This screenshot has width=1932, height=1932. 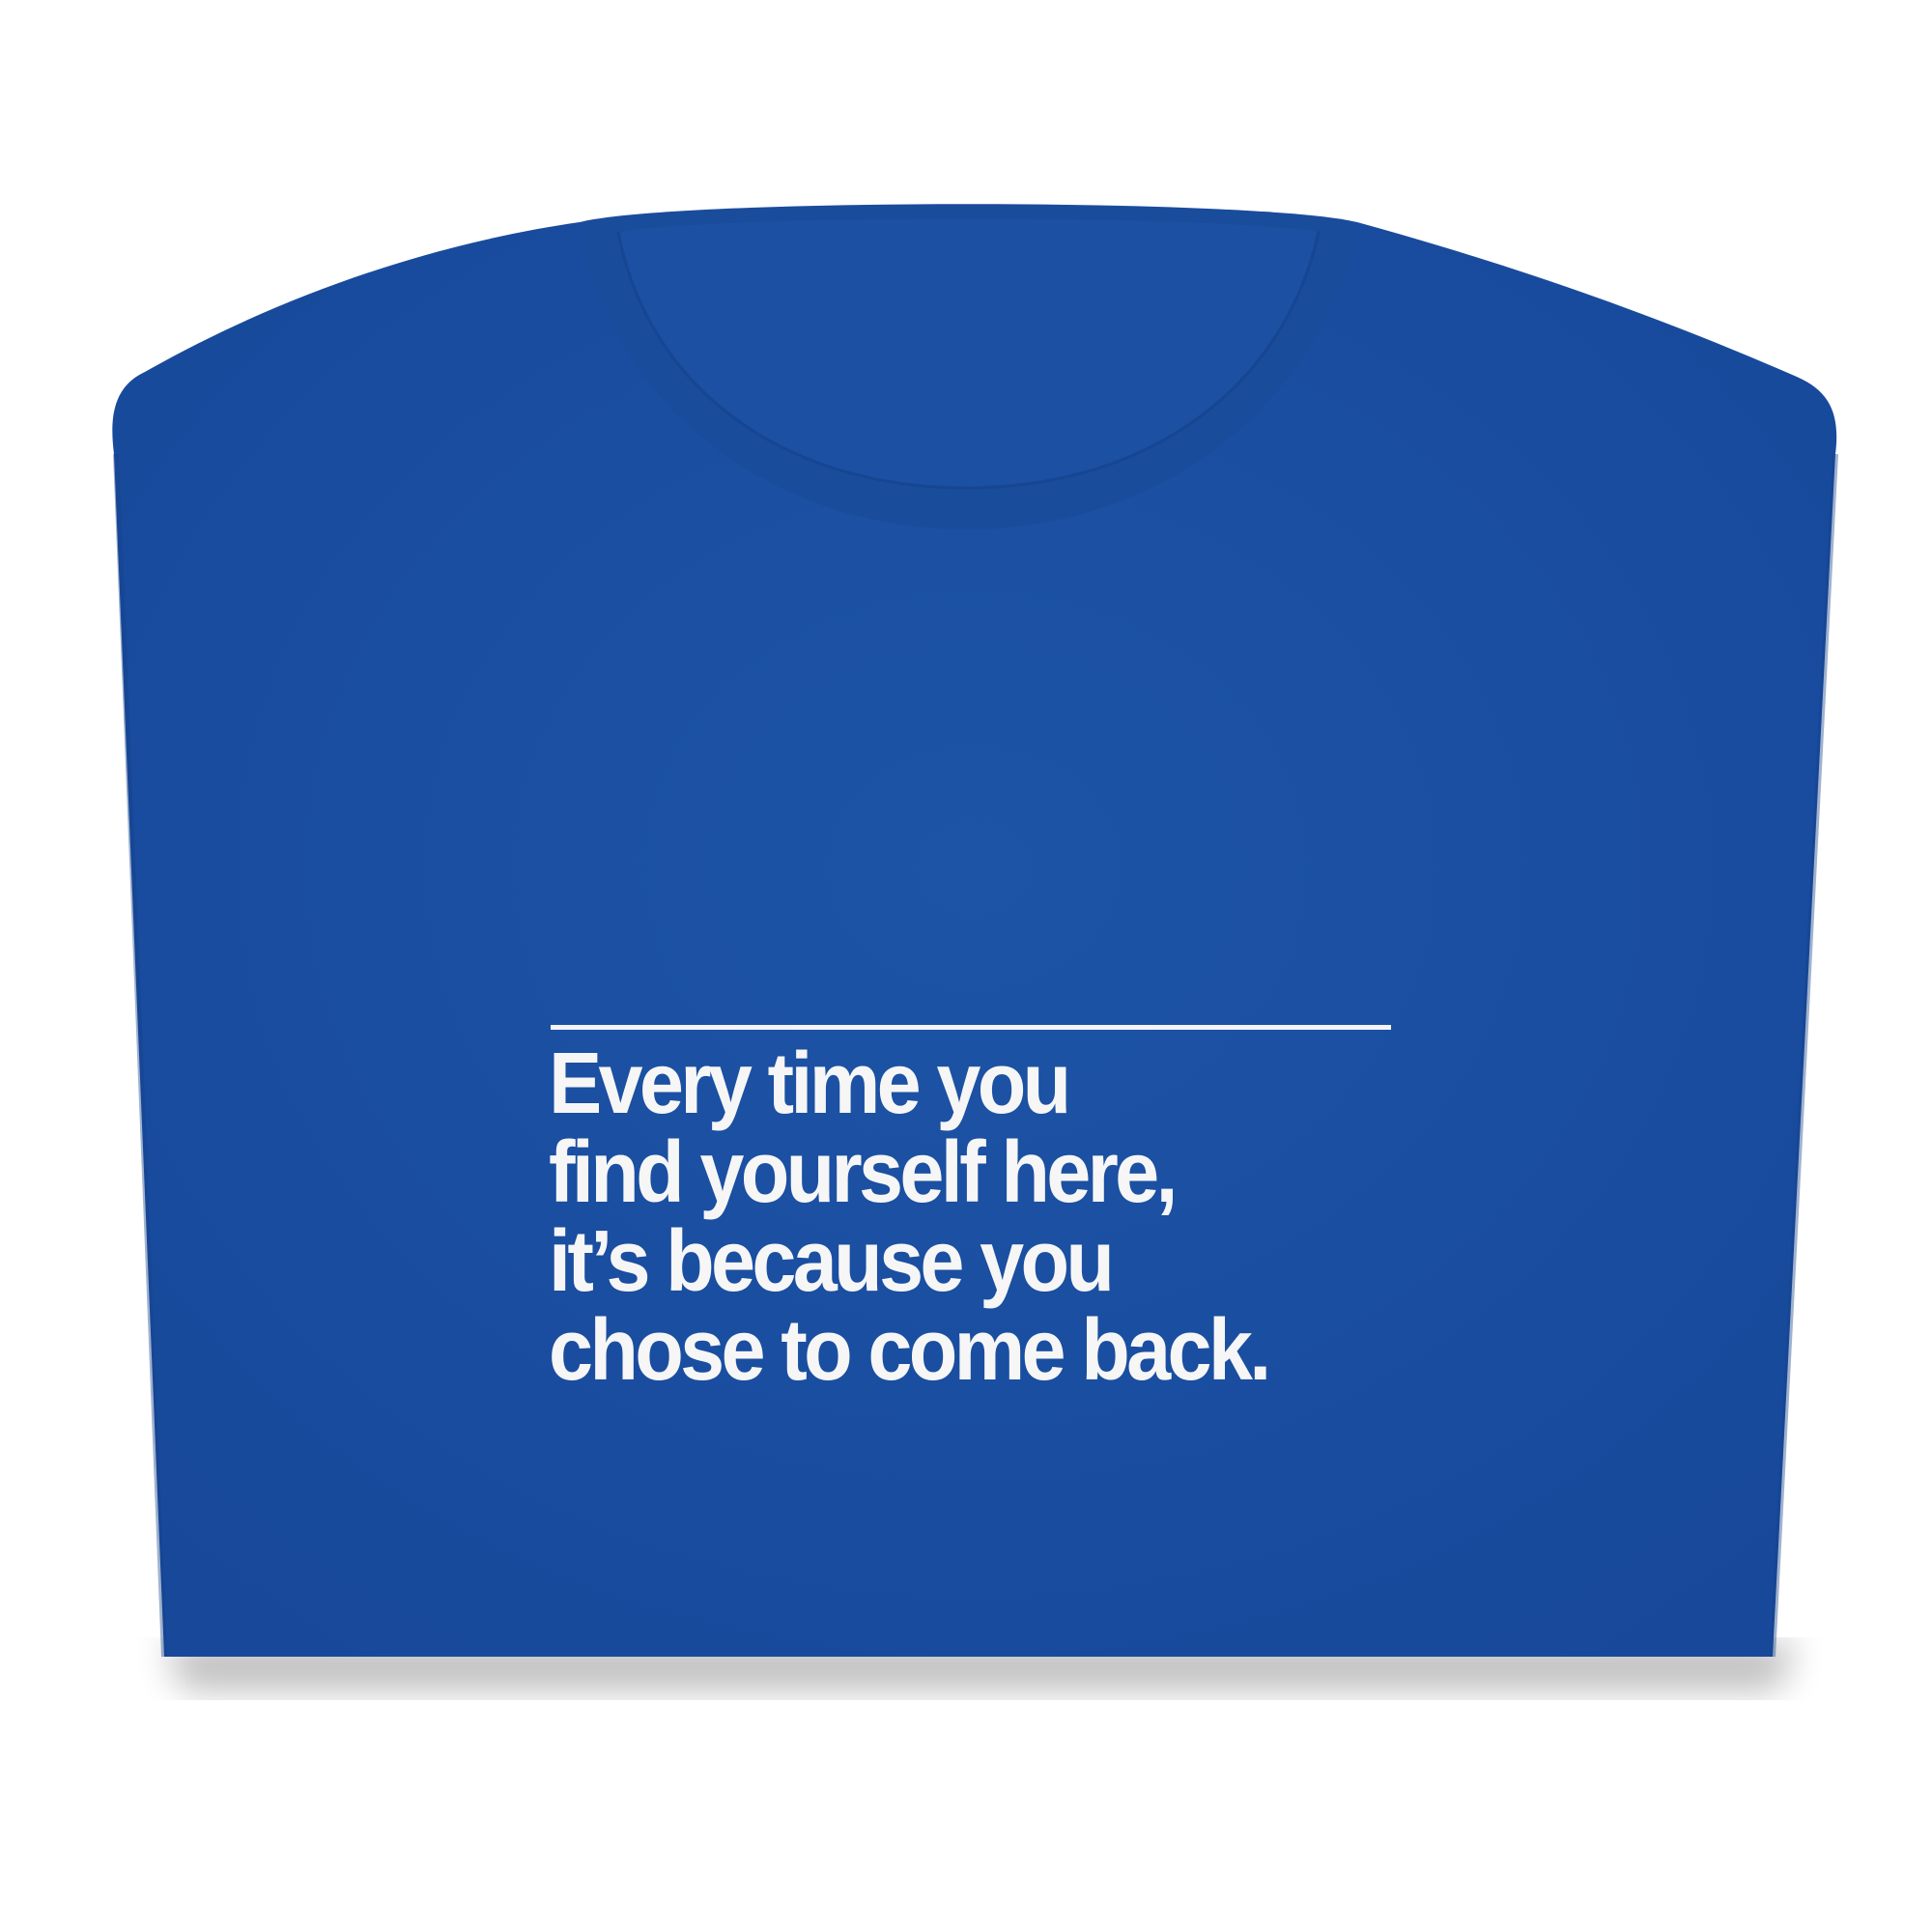 What do you see at coordinates (910, 1350) in the screenshot?
I see `quote-line-4: chose to come back.` at bounding box center [910, 1350].